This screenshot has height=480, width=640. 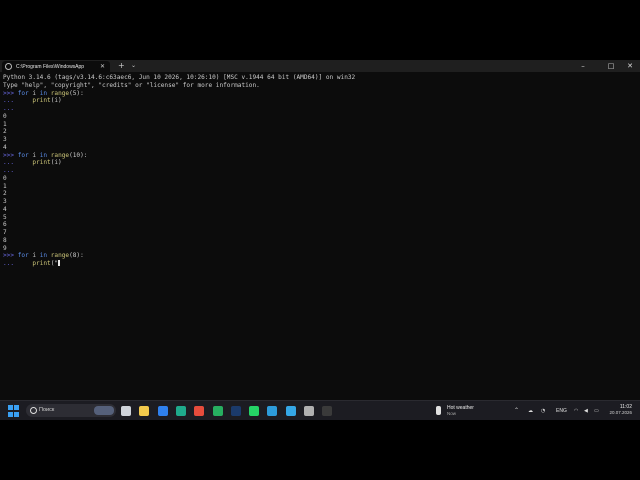 I want to click on terminal-line: 7, so click(x=320, y=233).